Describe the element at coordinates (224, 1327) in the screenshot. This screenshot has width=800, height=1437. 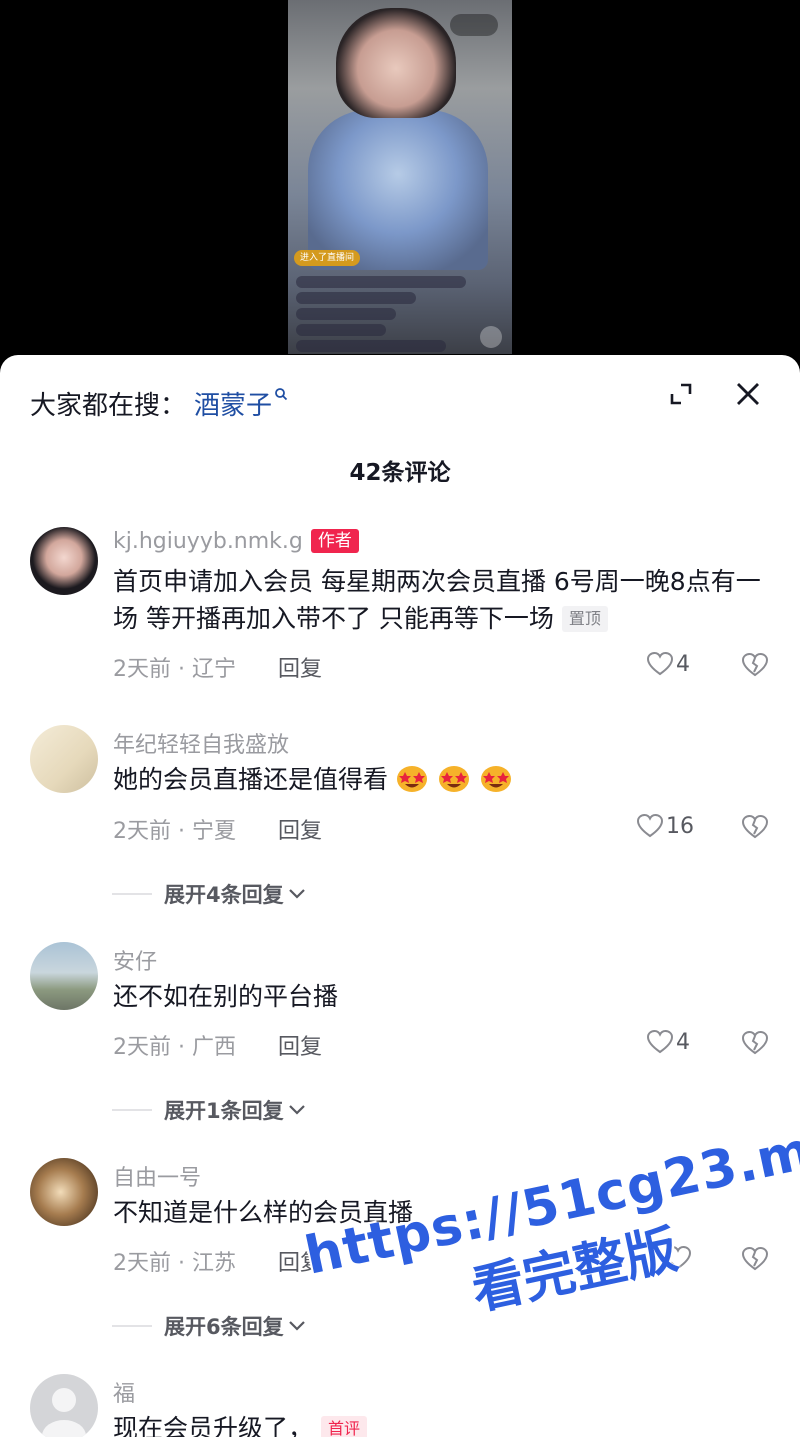
I see `expand-replies-label: 展开6条回复` at that location.